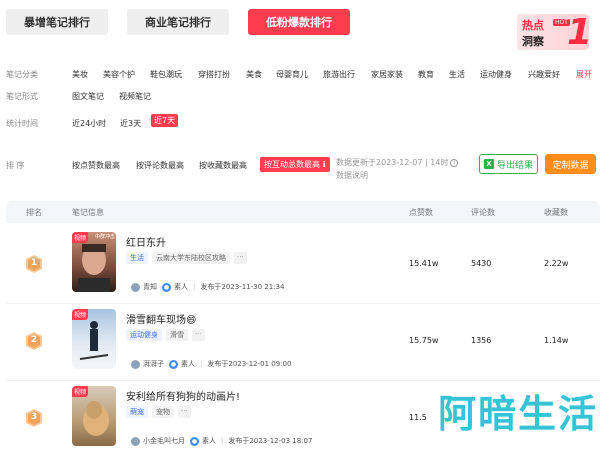  Describe the element at coordinates (496, 74) in the screenshot. I see `category-option: 运动健身` at that location.